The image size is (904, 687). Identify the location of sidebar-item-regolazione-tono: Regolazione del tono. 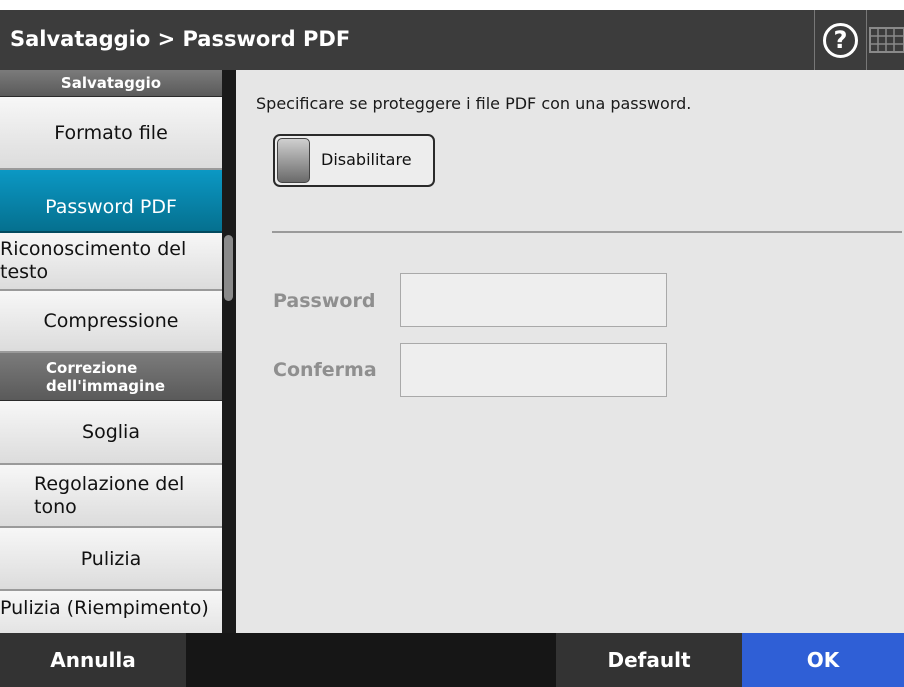
(111, 496).